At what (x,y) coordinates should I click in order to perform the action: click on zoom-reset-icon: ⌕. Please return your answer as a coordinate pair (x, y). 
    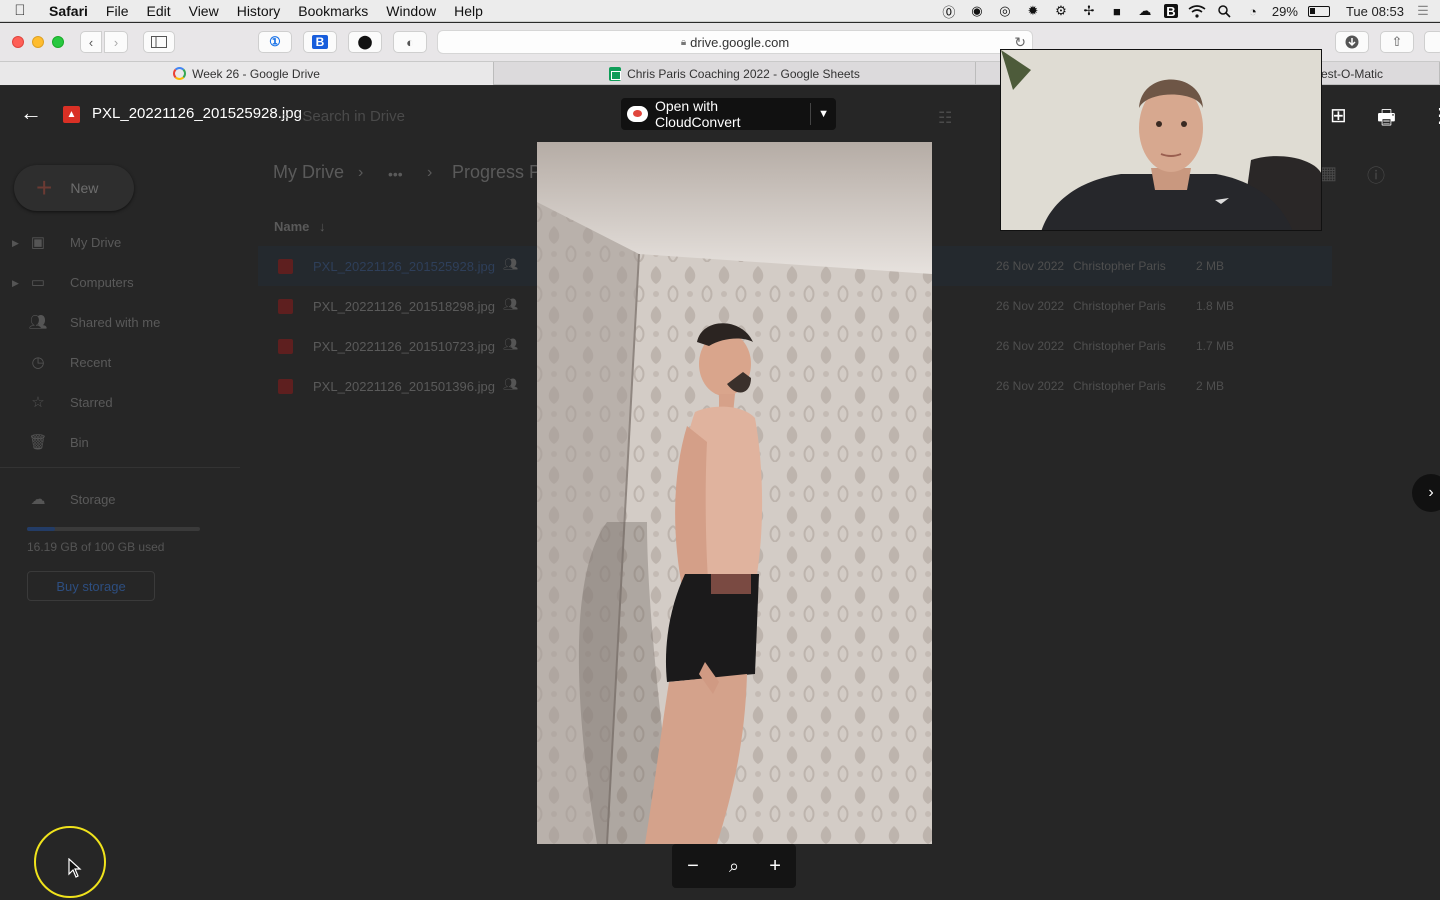
    Looking at the image, I should click on (734, 866).